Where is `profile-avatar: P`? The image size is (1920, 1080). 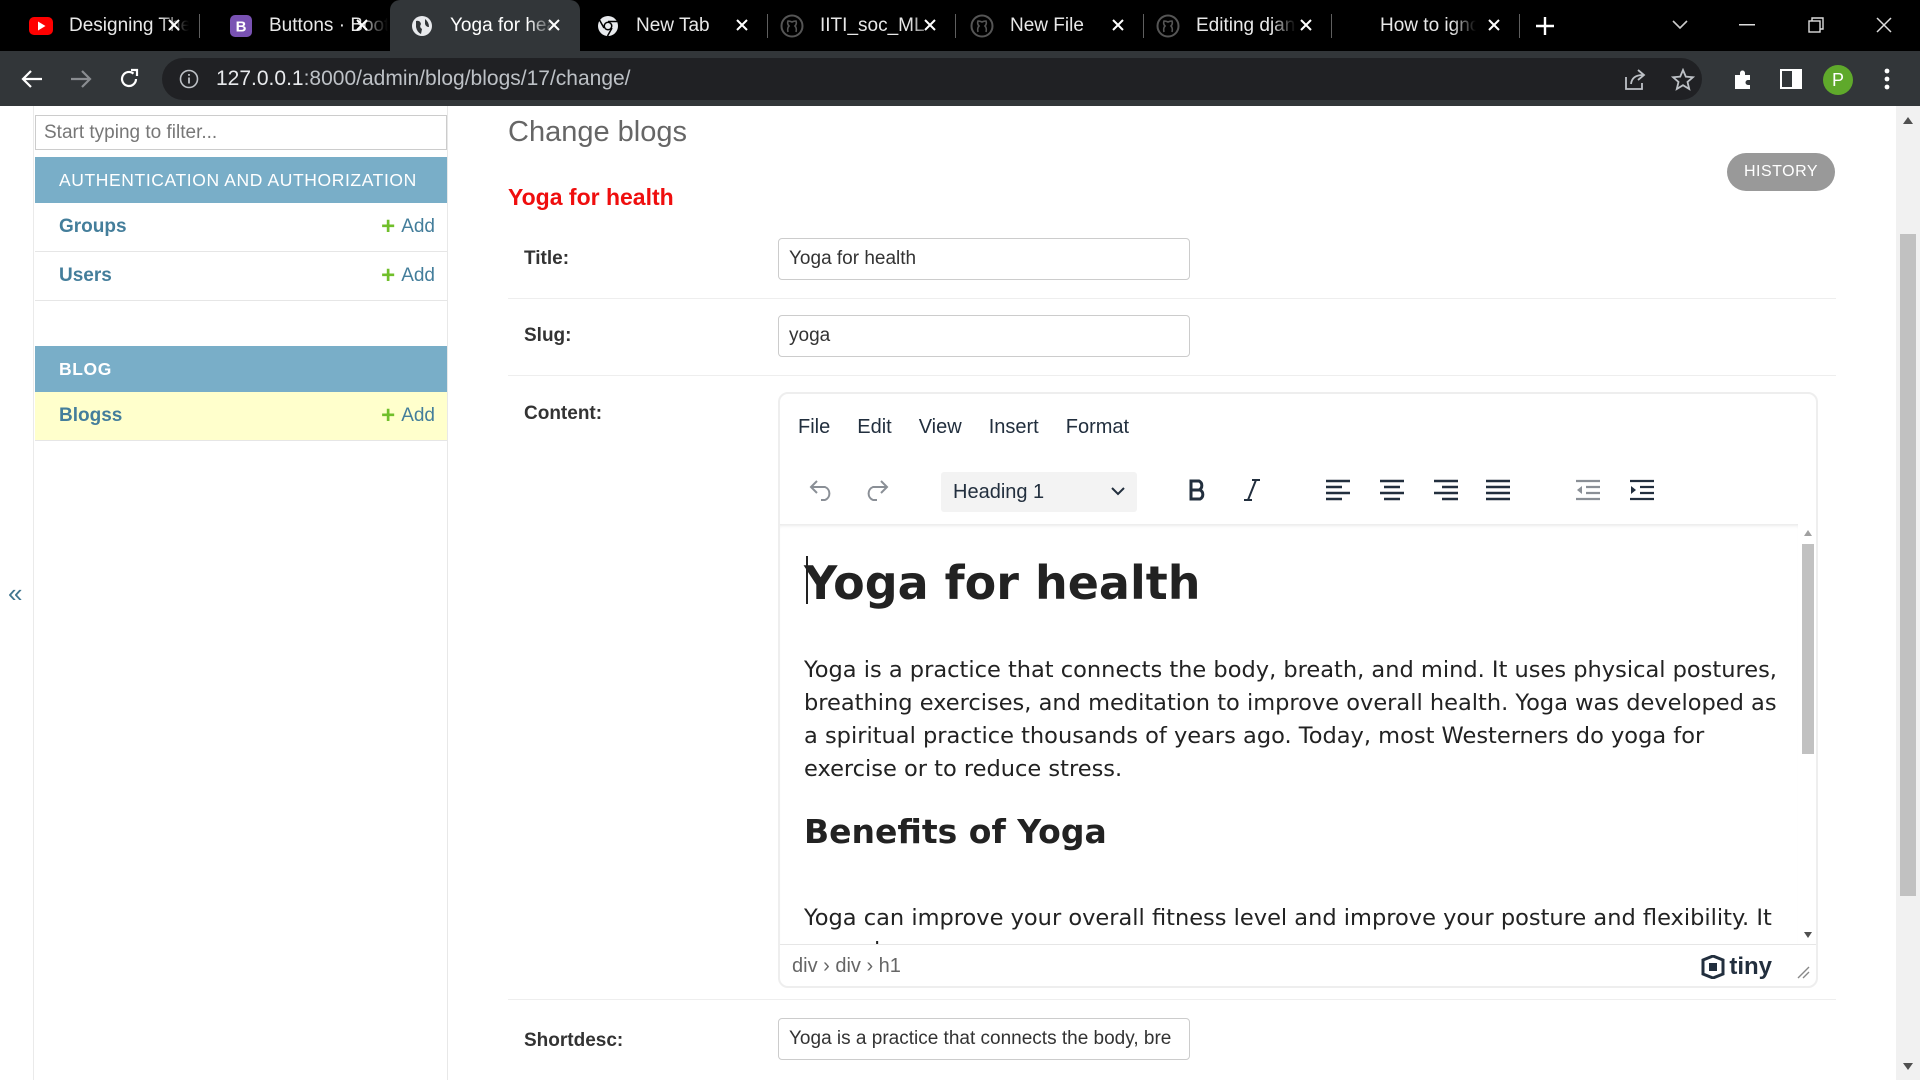 profile-avatar: P is located at coordinates (1838, 80).